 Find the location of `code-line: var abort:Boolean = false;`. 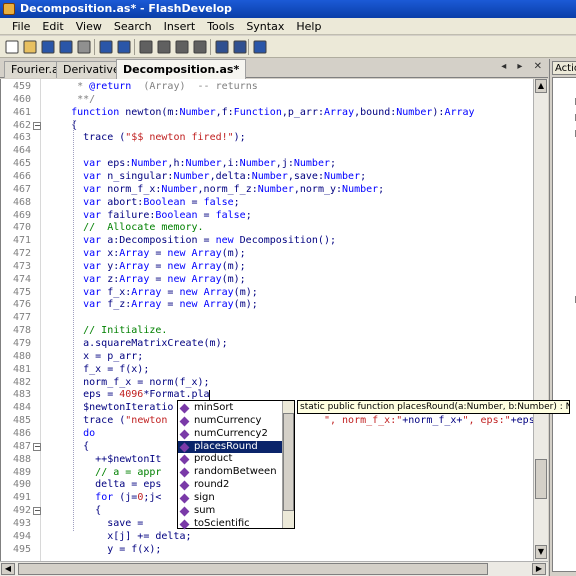

code-line: var abort:Boolean = false; is located at coordinates (143, 203).